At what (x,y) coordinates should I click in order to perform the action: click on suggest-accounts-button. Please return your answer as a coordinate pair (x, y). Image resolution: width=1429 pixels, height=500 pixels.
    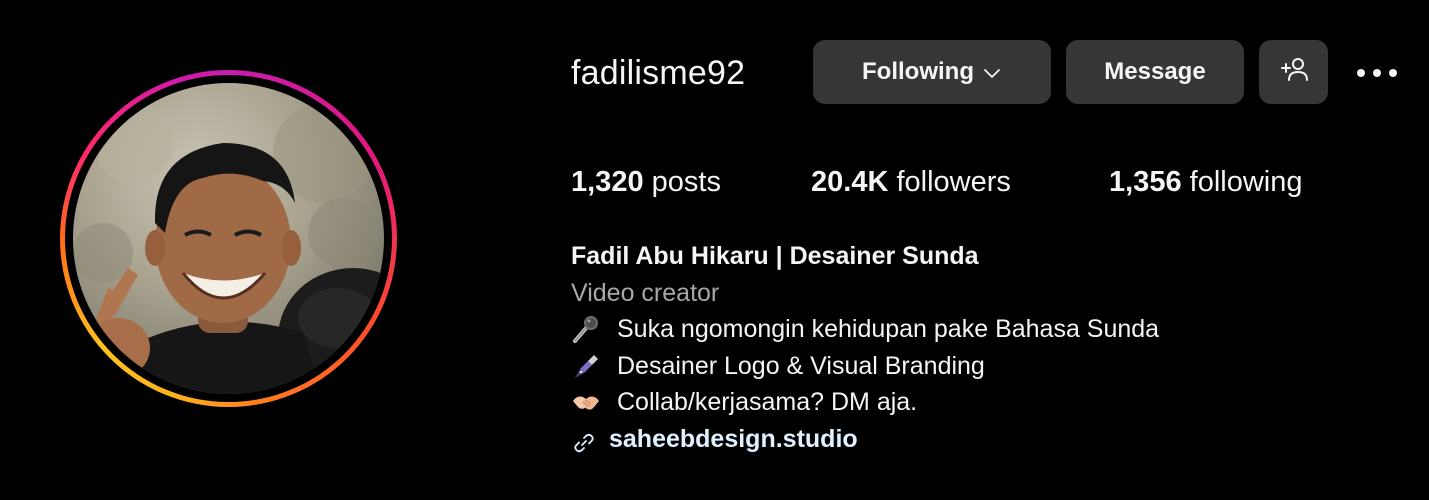
    Looking at the image, I should click on (1293, 72).